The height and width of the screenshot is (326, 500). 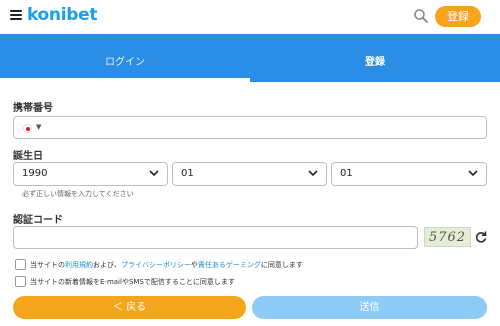 I want to click on caret-down-icon: ▼, so click(x=38, y=127).